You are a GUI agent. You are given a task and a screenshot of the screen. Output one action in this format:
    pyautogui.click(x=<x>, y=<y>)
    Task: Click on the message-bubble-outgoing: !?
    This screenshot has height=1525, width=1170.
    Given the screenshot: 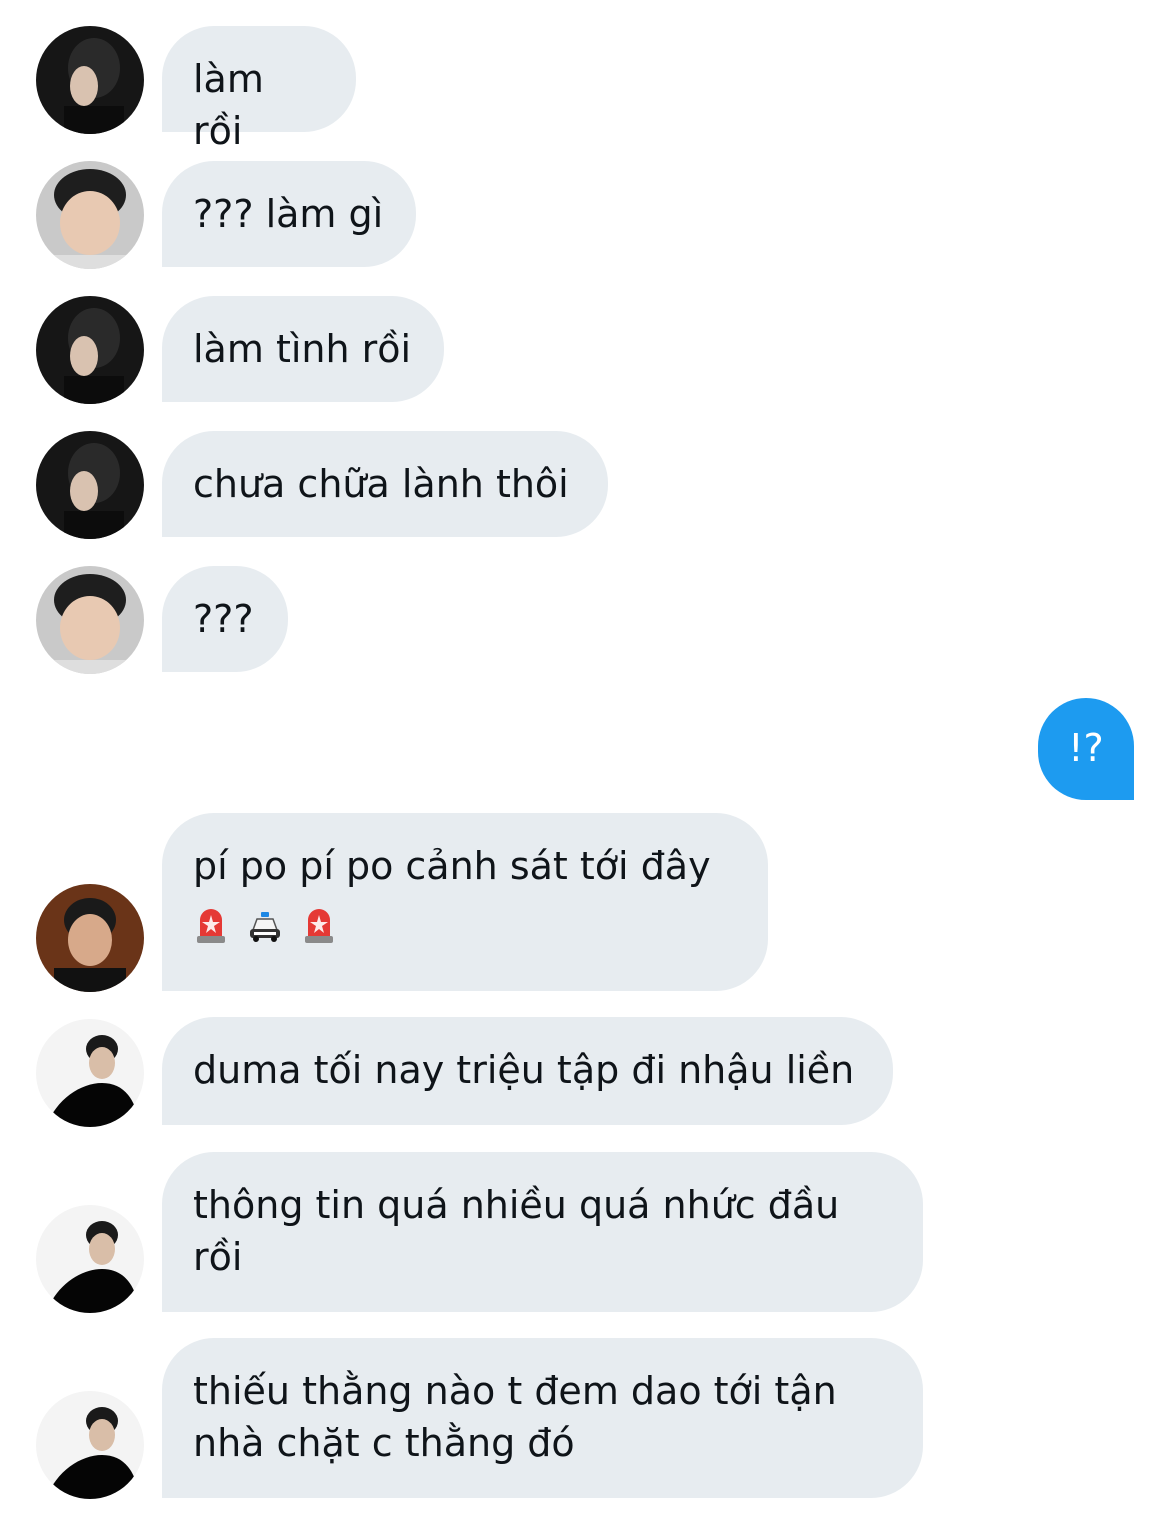 What is the action you would take?
    pyautogui.click(x=1086, y=749)
    